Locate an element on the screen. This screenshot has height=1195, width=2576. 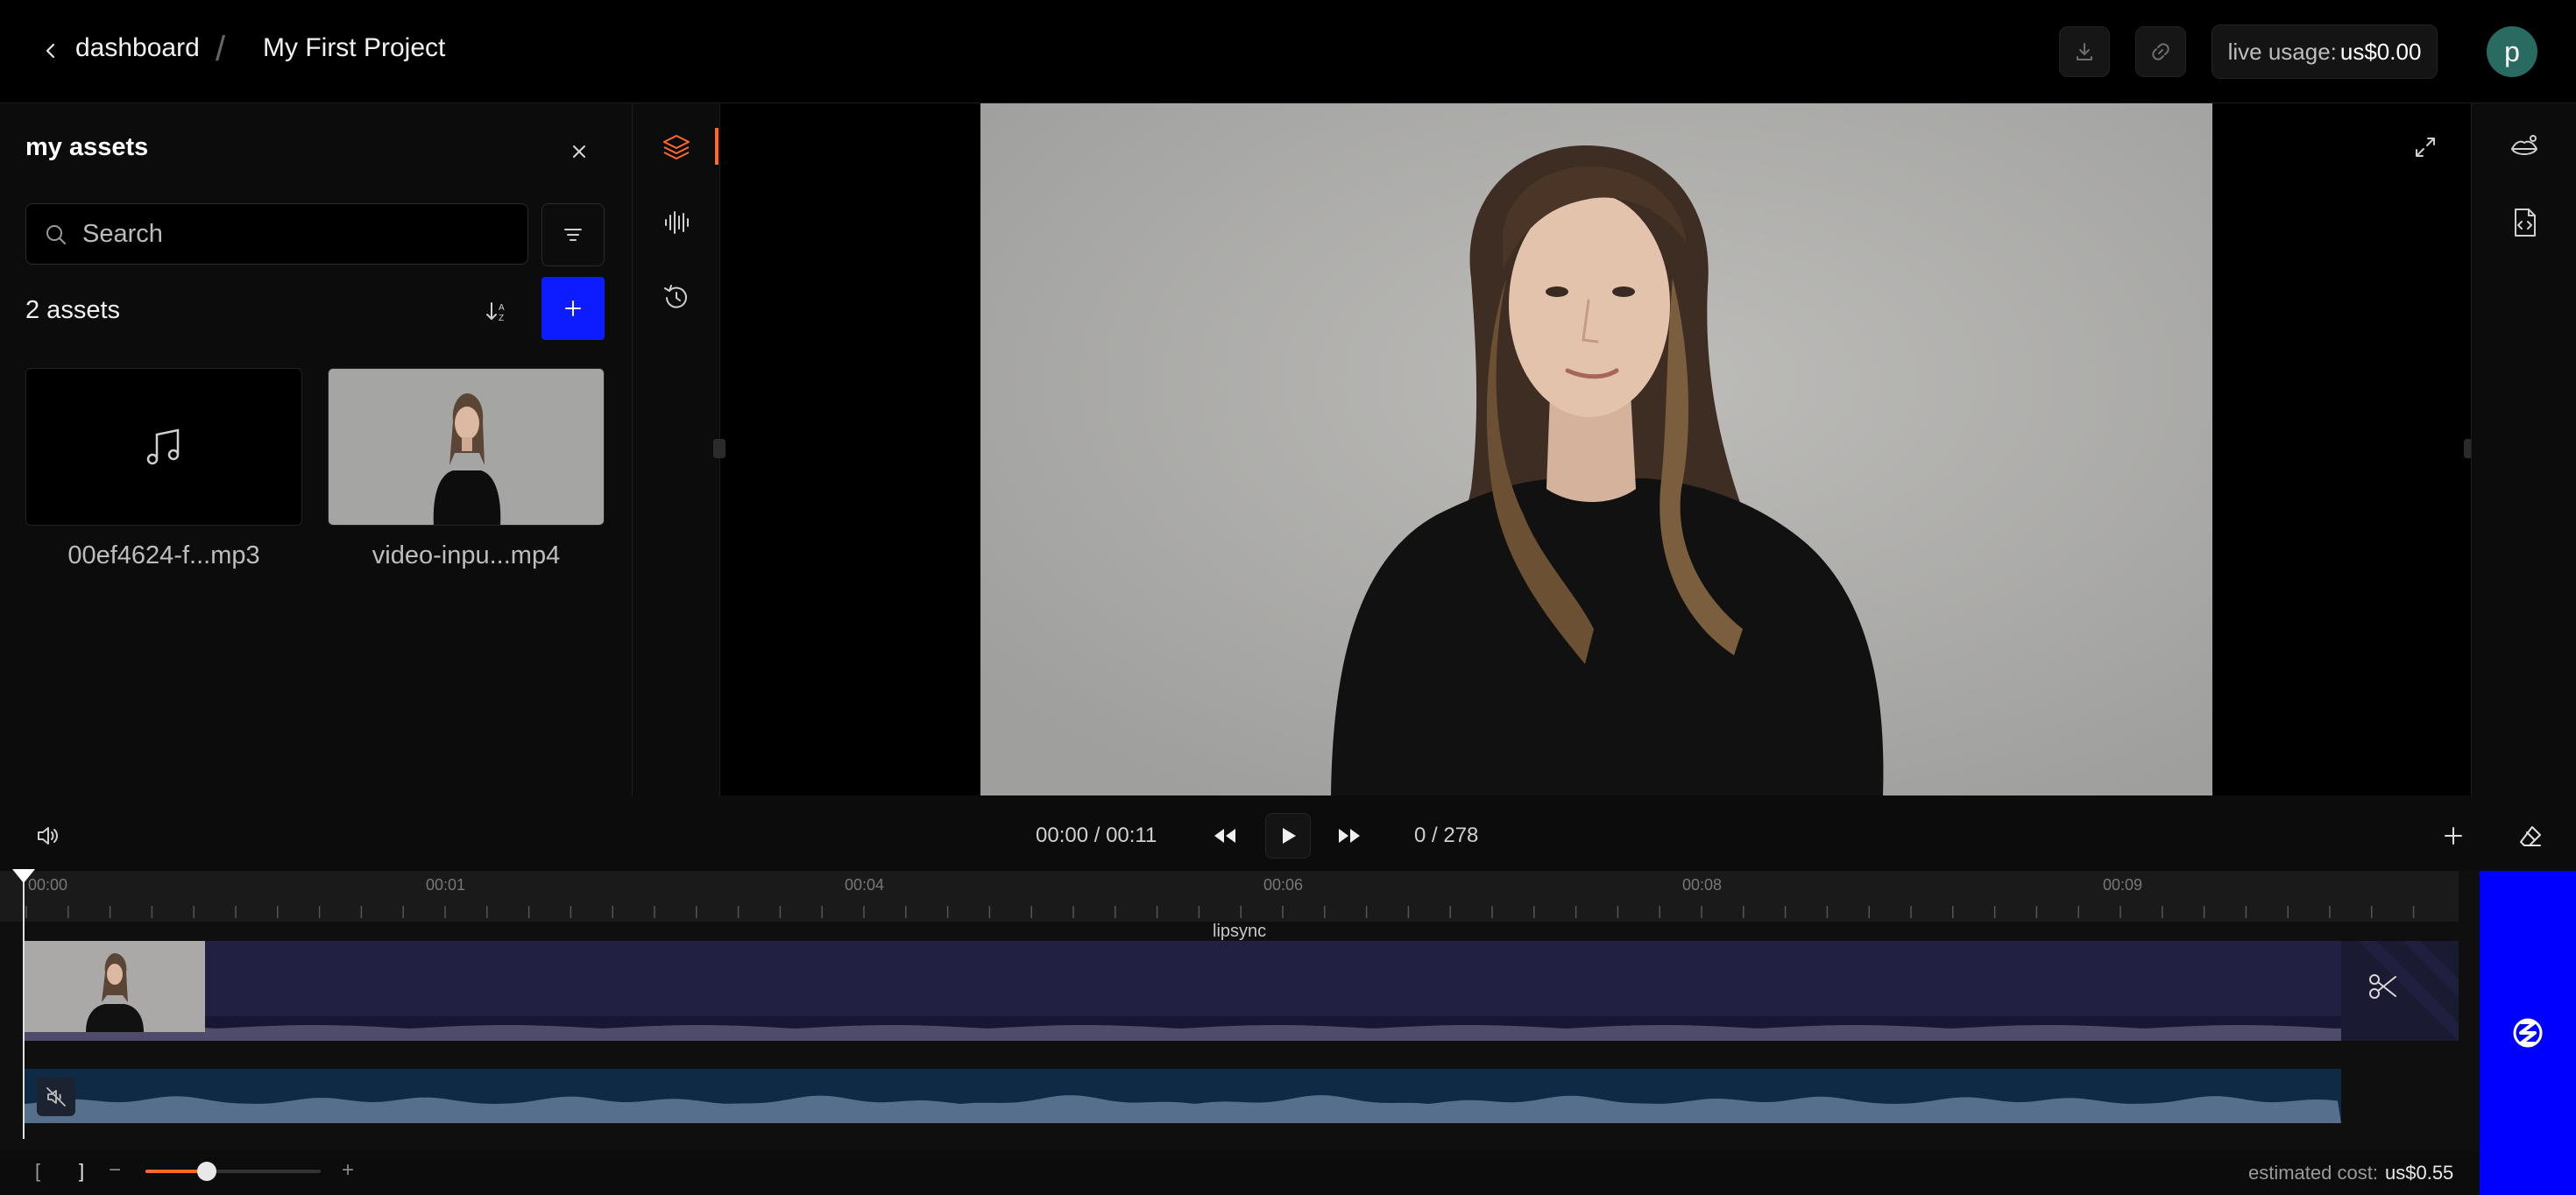
filter-icon is located at coordinates (573, 235).